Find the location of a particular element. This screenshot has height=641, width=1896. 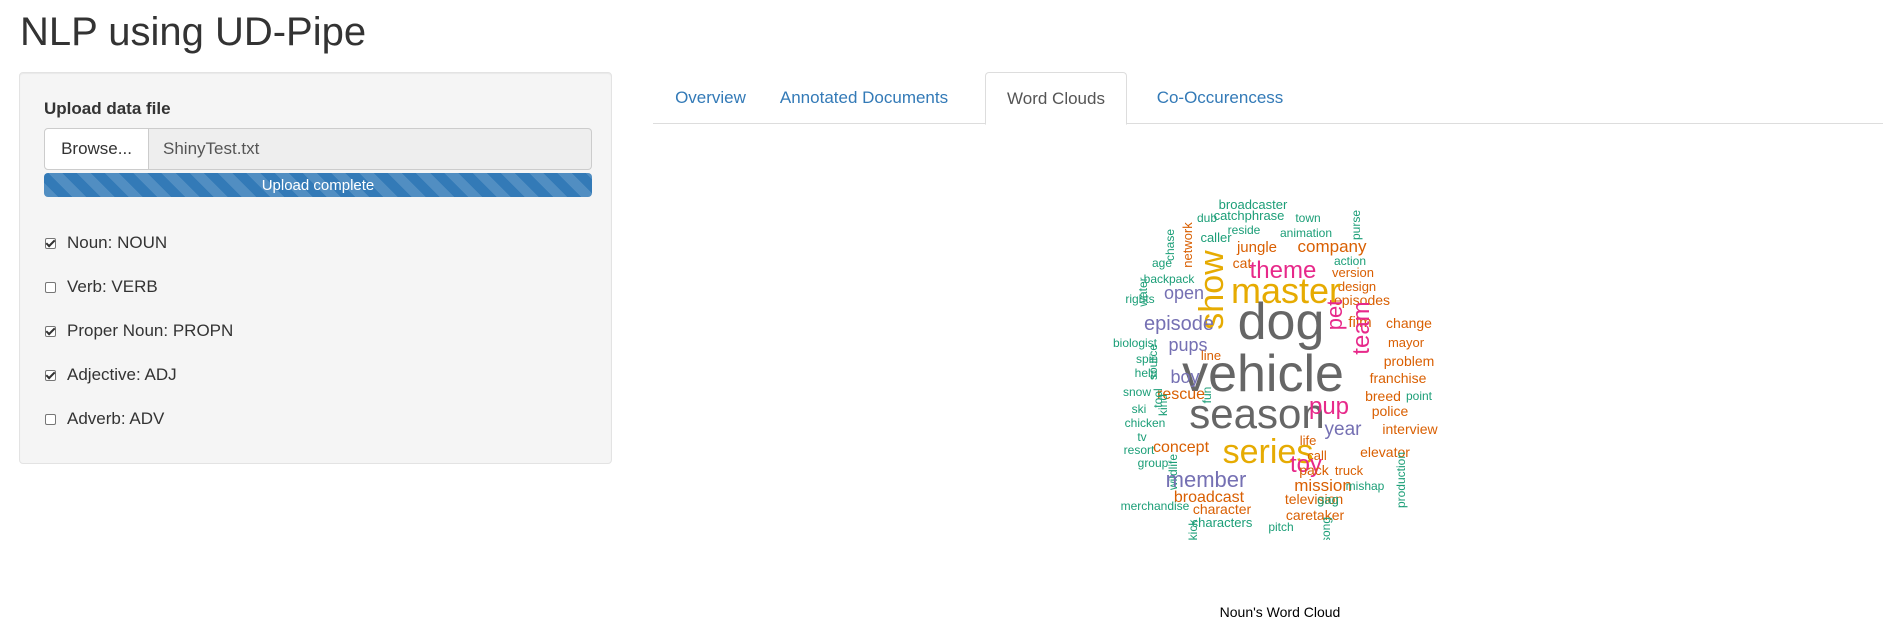

checkbox-verb-label: Verb: VERB is located at coordinates (112, 286).